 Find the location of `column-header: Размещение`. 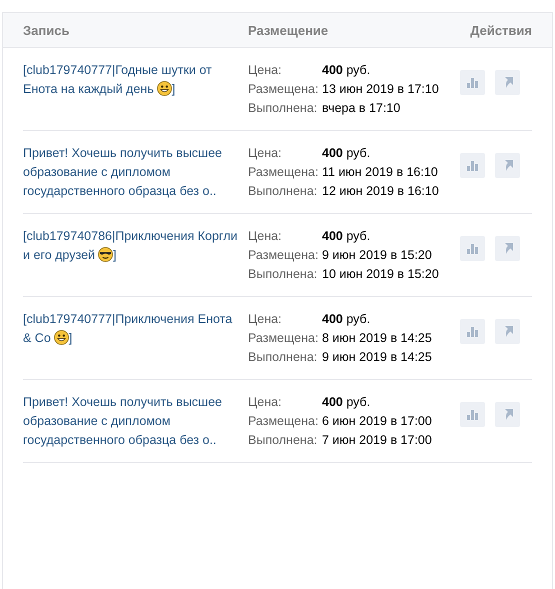

column-header: Размещение is located at coordinates (289, 30).